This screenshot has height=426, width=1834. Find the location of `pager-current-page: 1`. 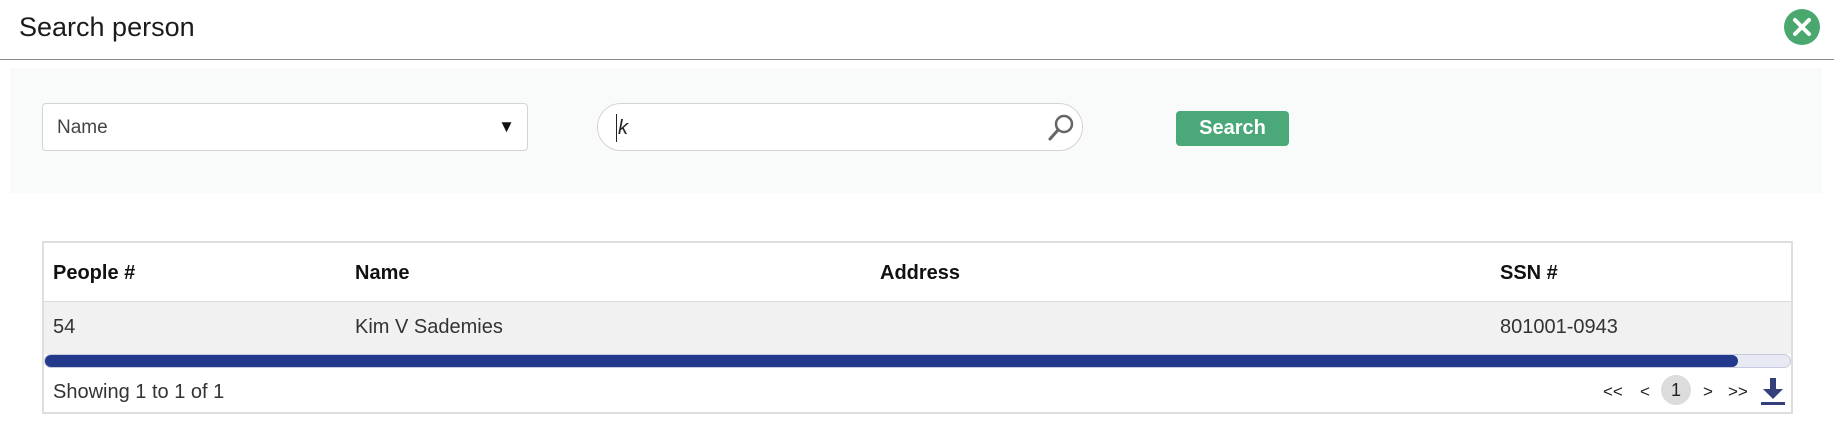

pager-current-page: 1 is located at coordinates (1676, 390).